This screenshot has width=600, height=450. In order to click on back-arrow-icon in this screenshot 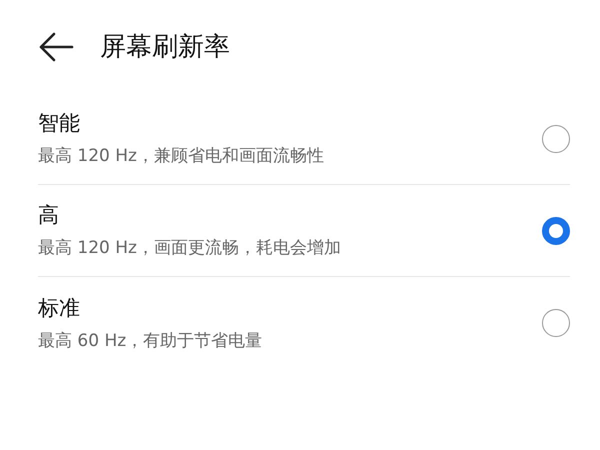, I will do `click(56, 47)`.